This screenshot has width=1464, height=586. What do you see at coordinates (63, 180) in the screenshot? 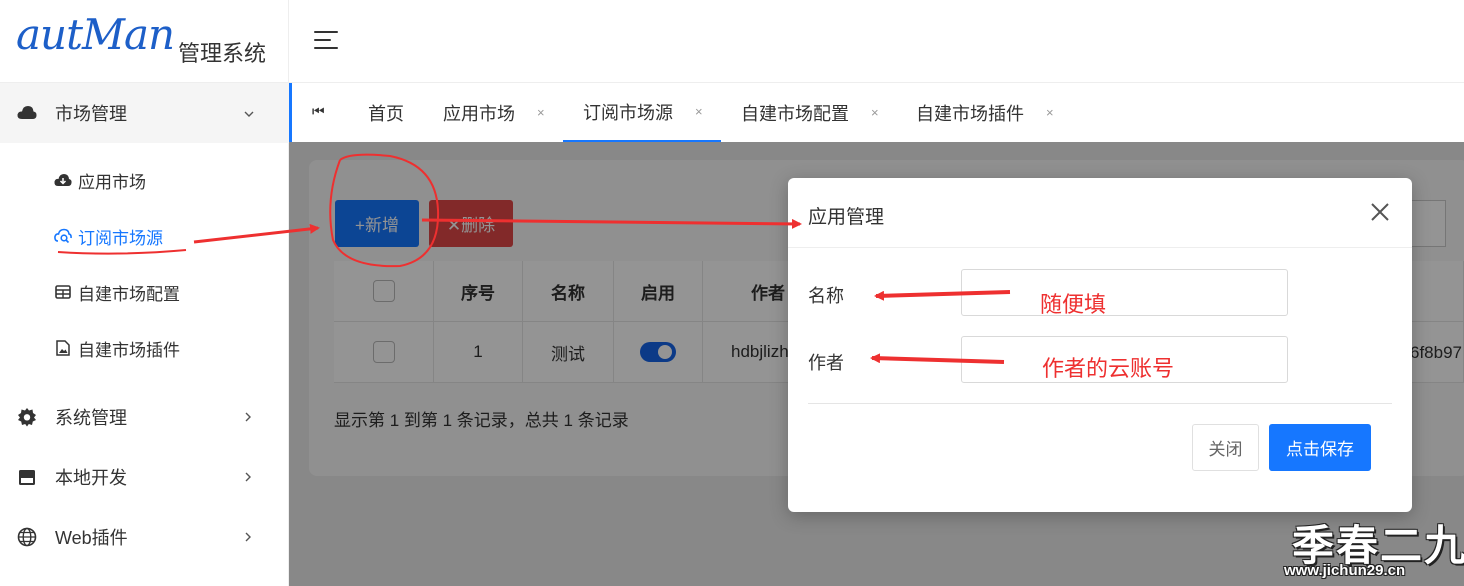
I see `cloud-download-icon` at bounding box center [63, 180].